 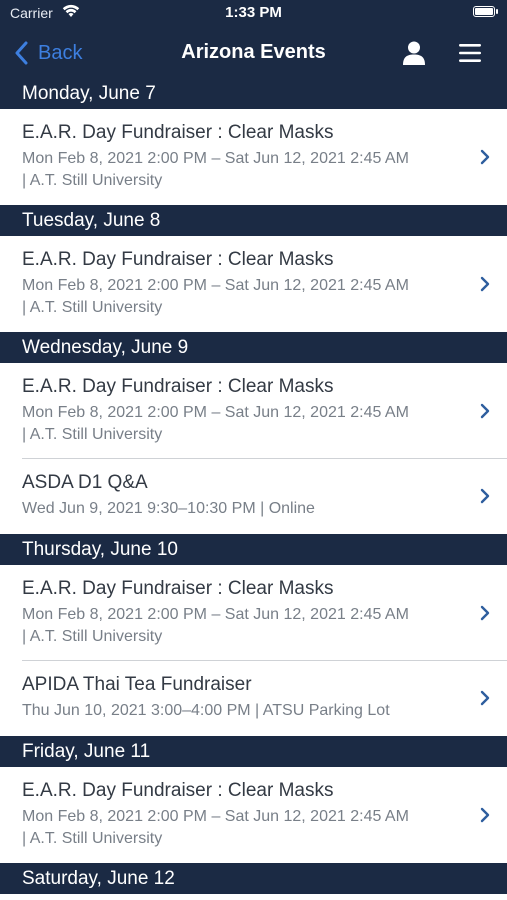 What do you see at coordinates (168, 508) in the screenshot?
I see `event-datetime: Wed Jun 9, 2021 9:30–10:30 PM | Online` at bounding box center [168, 508].